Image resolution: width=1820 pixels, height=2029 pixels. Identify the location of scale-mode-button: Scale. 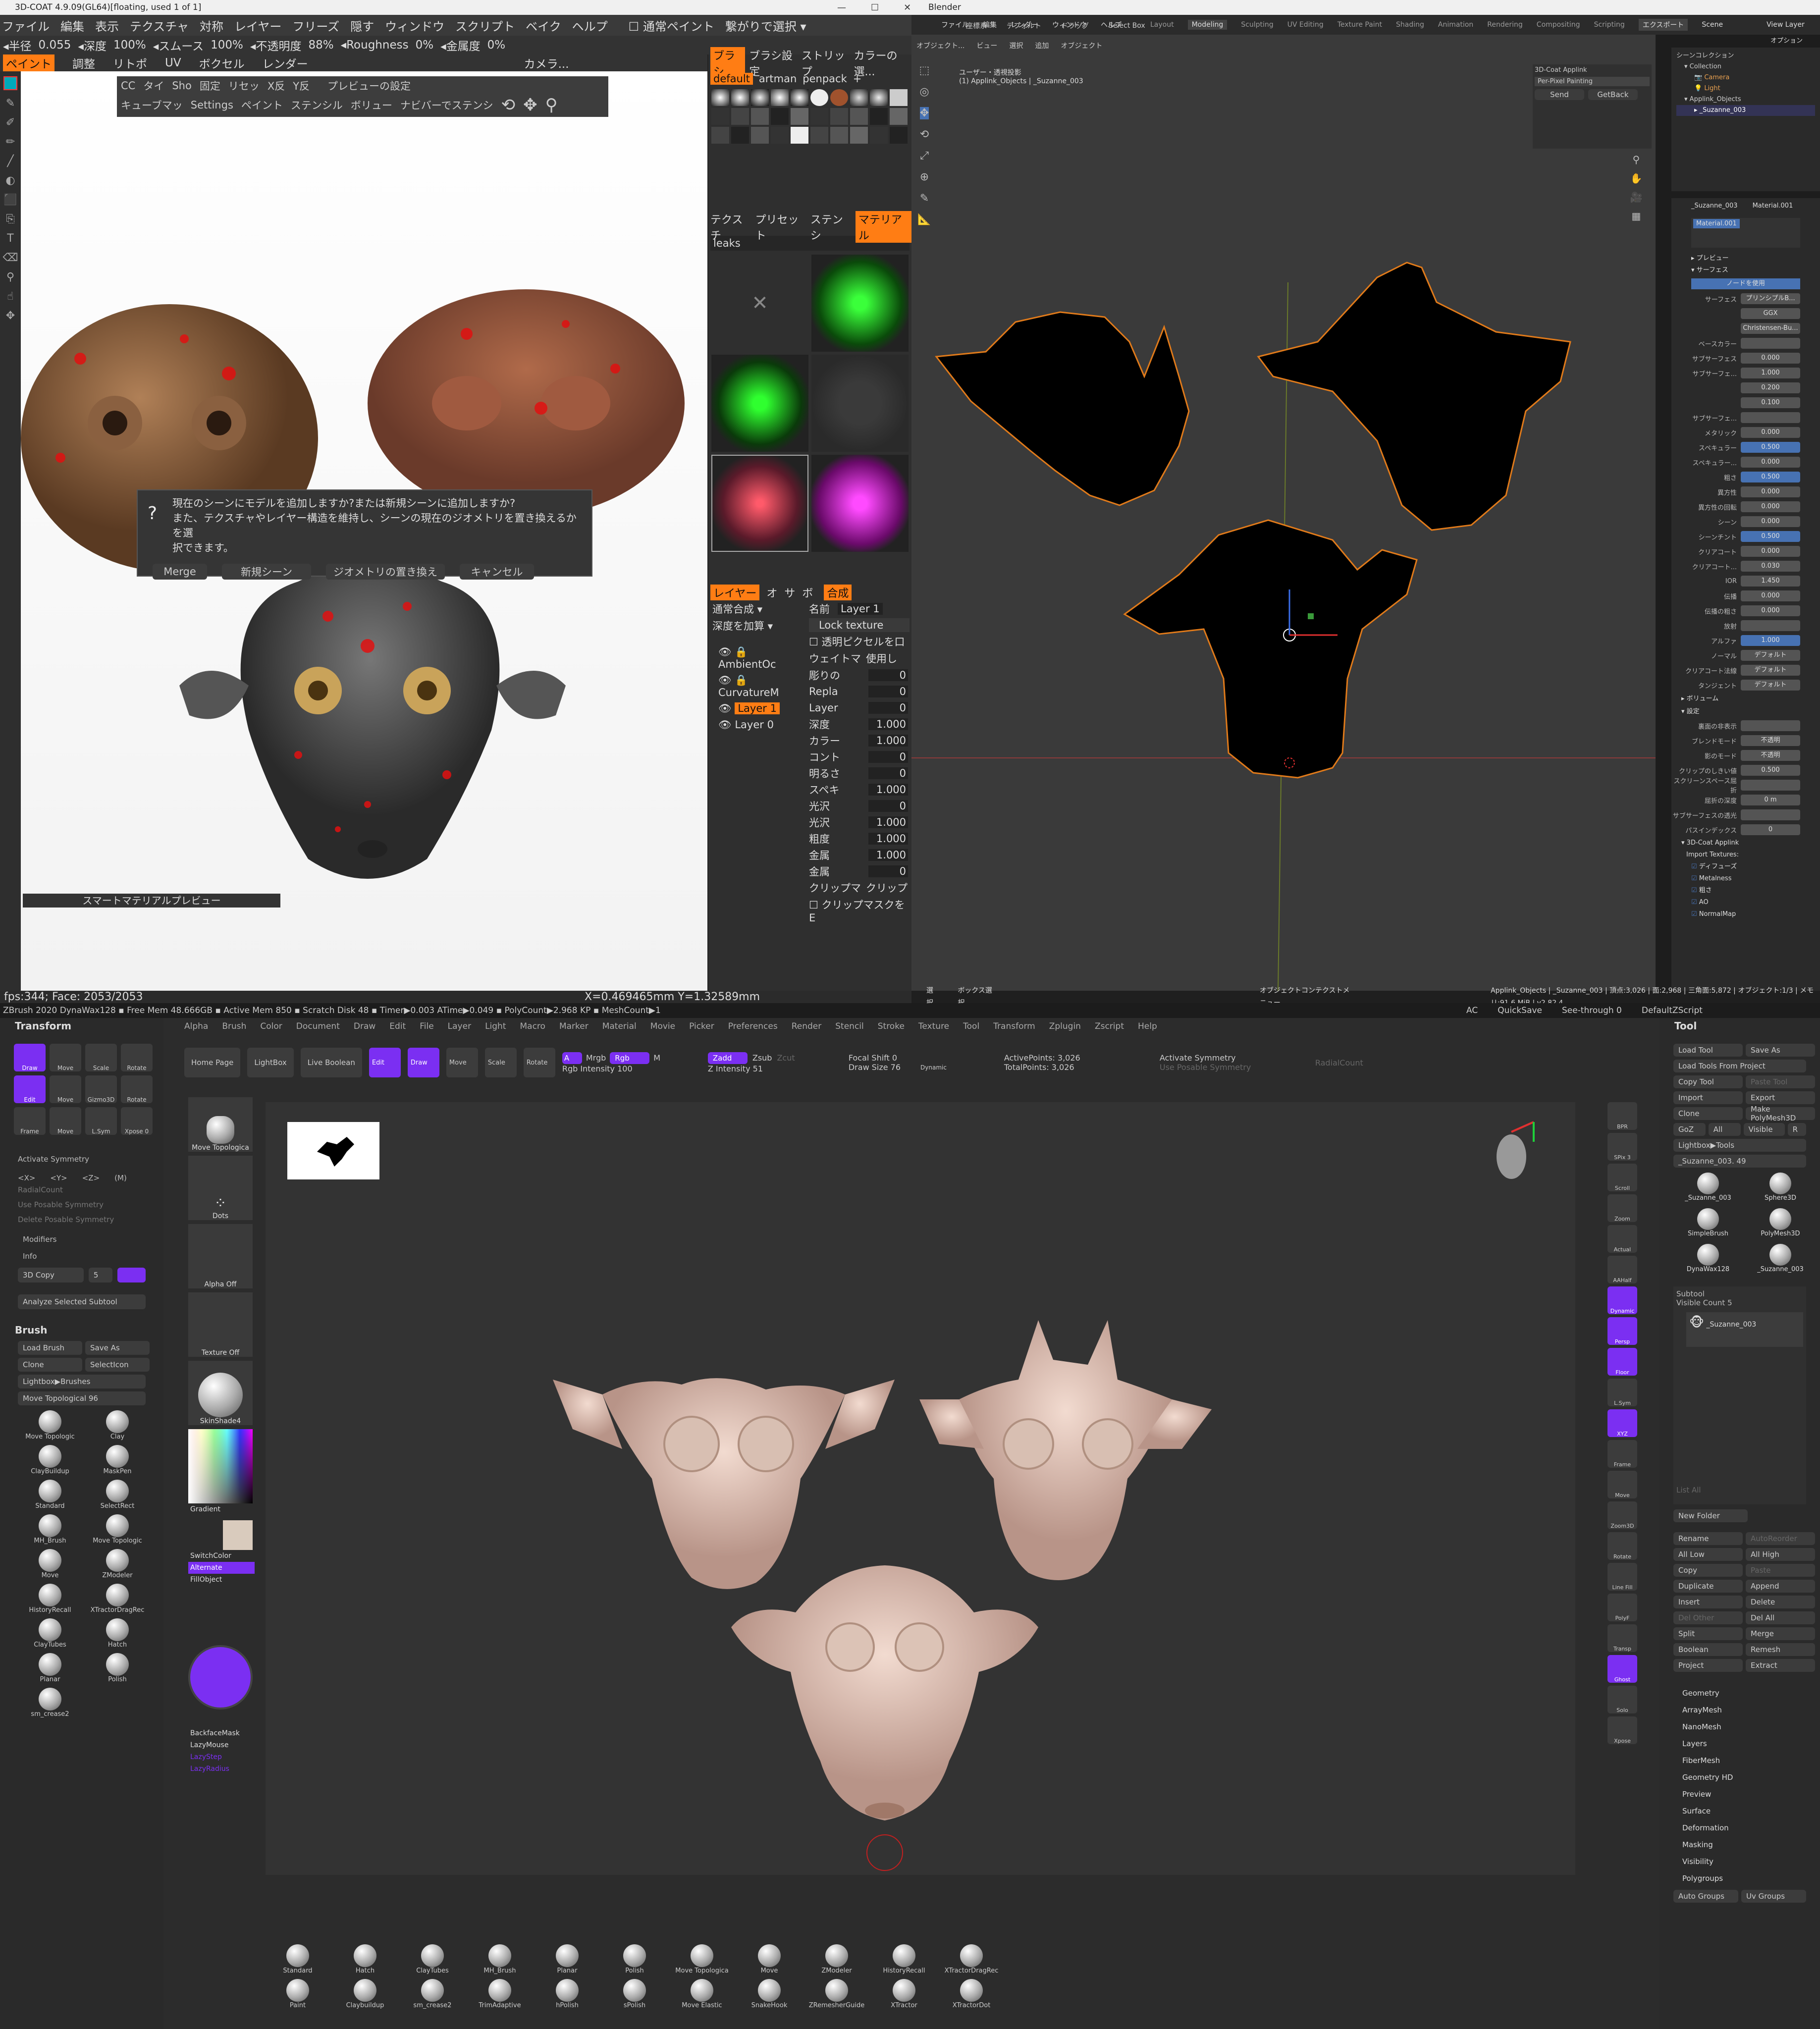
(500, 1063).